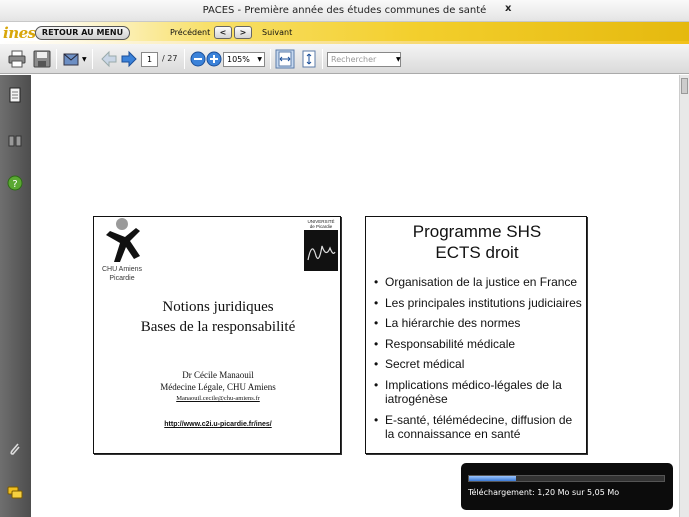 Image resolution: width=689 pixels, height=517 pixels. What do you see at coordinates (218, 424) in the screenshot?
I see `slide1-url: http://www.c2i.u-picardie.fr/ines/` at bounding box center [218, 424].